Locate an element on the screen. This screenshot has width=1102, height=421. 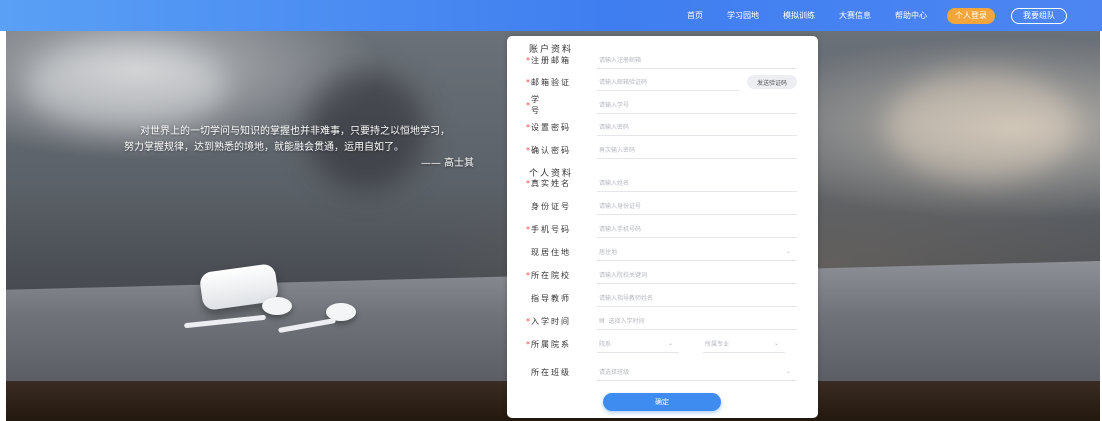
password-placeholder: 请输入密码 is located at coordinates (614, 127).